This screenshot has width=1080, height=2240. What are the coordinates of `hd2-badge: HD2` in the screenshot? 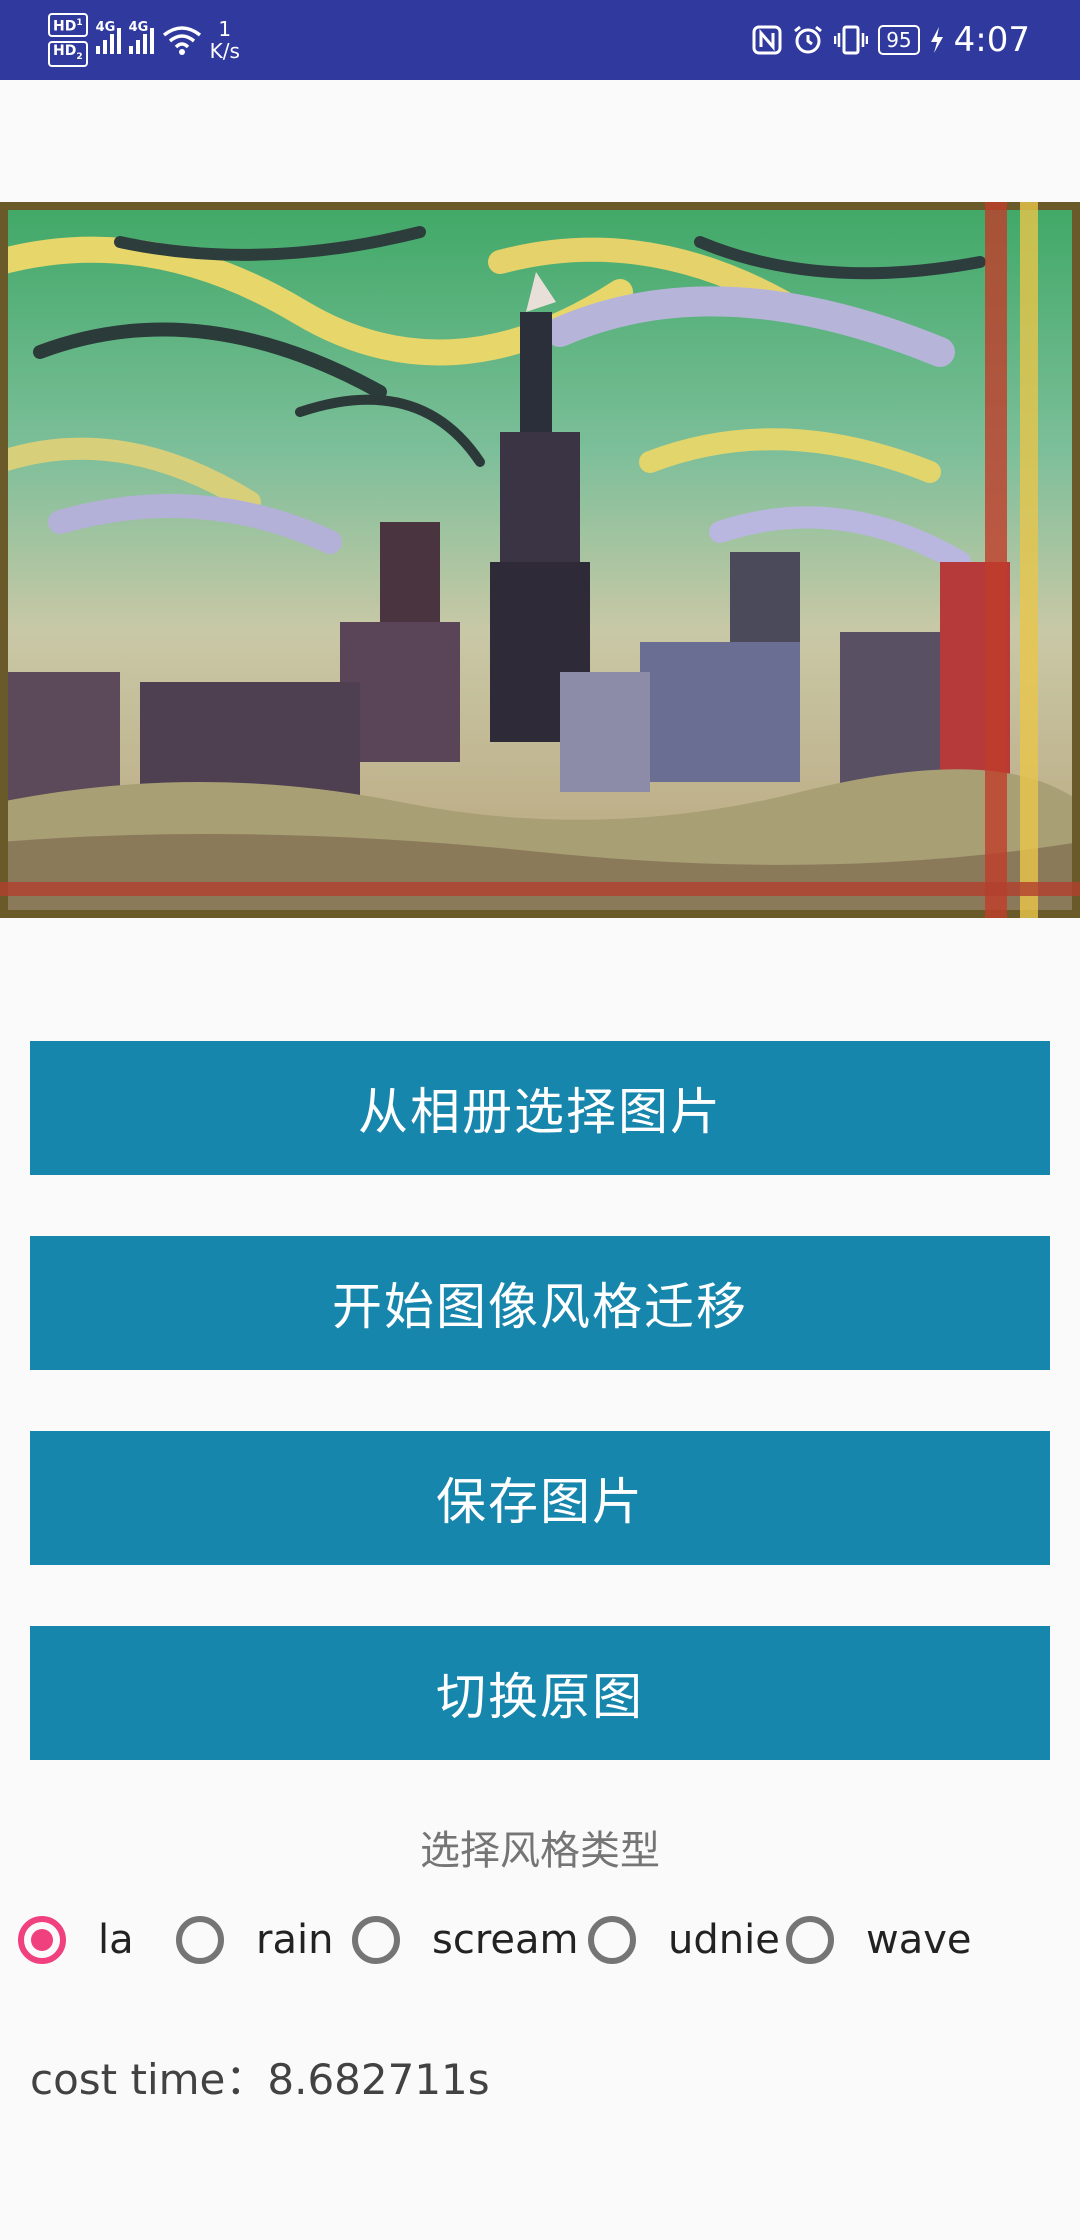 It's located at (68, 53).